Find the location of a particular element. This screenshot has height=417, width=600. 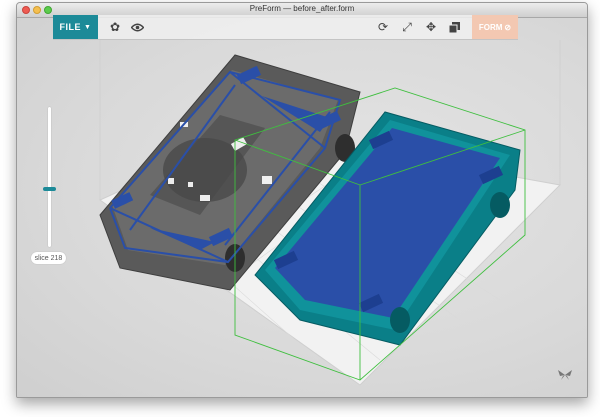

move-icon: ✥ is located at coordinates (431, 27).